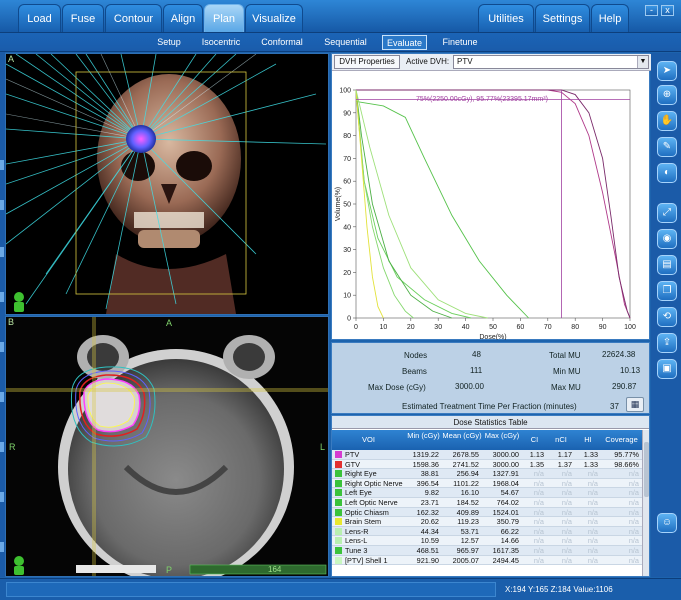 The width and height of the screenshot is (681, 600). What do you see at coordinates (645, 503) in the screenshot?
I see `table-scrollbar` at bounding box center [645, 503].